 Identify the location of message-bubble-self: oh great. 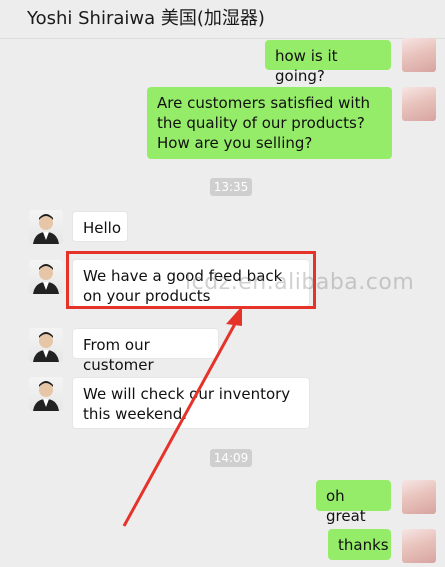
(353, 502).